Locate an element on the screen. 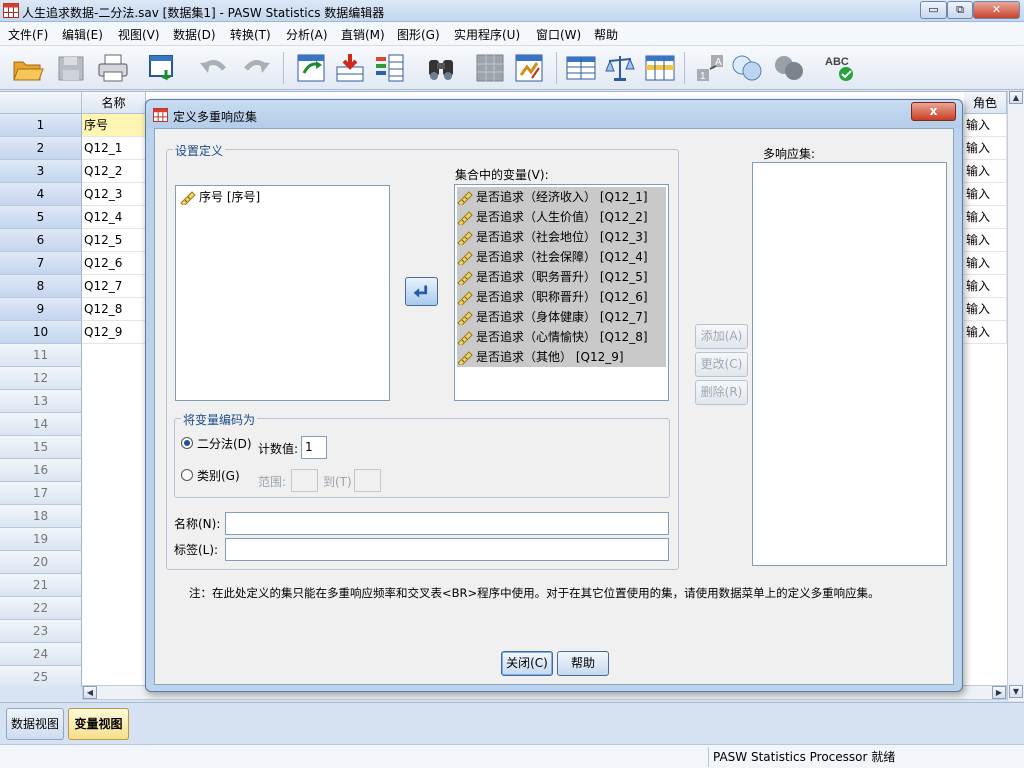 The image size is (1024, 768). list-item: 是否追求（心情愉快） [Q12_8] is located at coordinates (561, 337).